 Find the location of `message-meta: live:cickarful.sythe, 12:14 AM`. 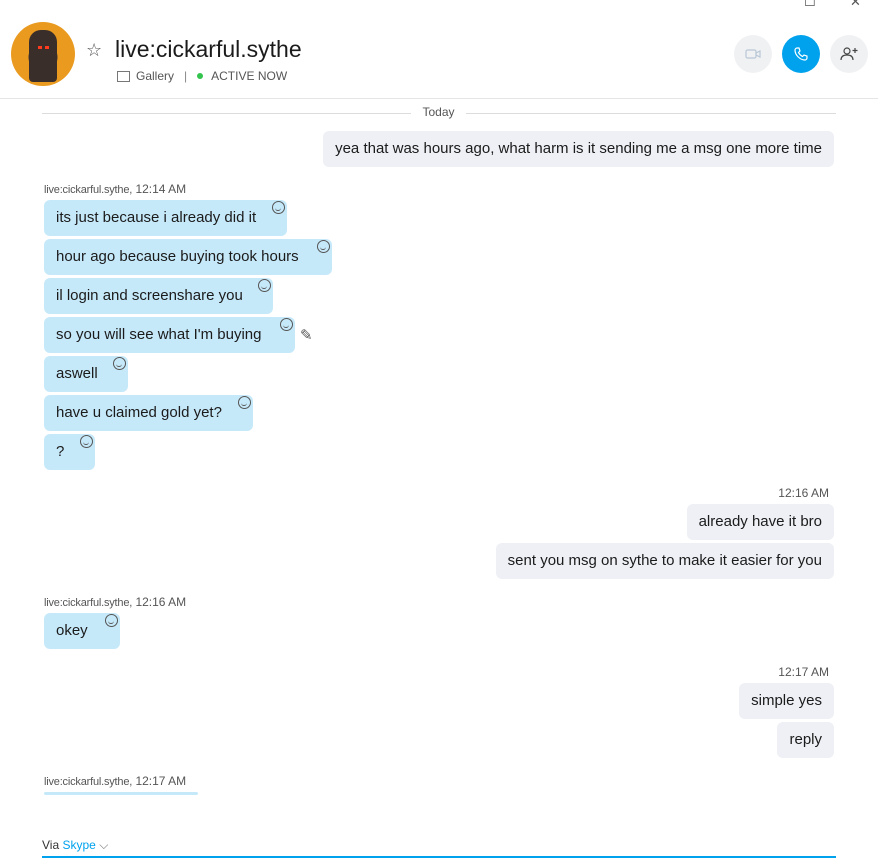

message-meta: live:cickarful.sythe, 12:14 AM is located at coordinates (115, 189).